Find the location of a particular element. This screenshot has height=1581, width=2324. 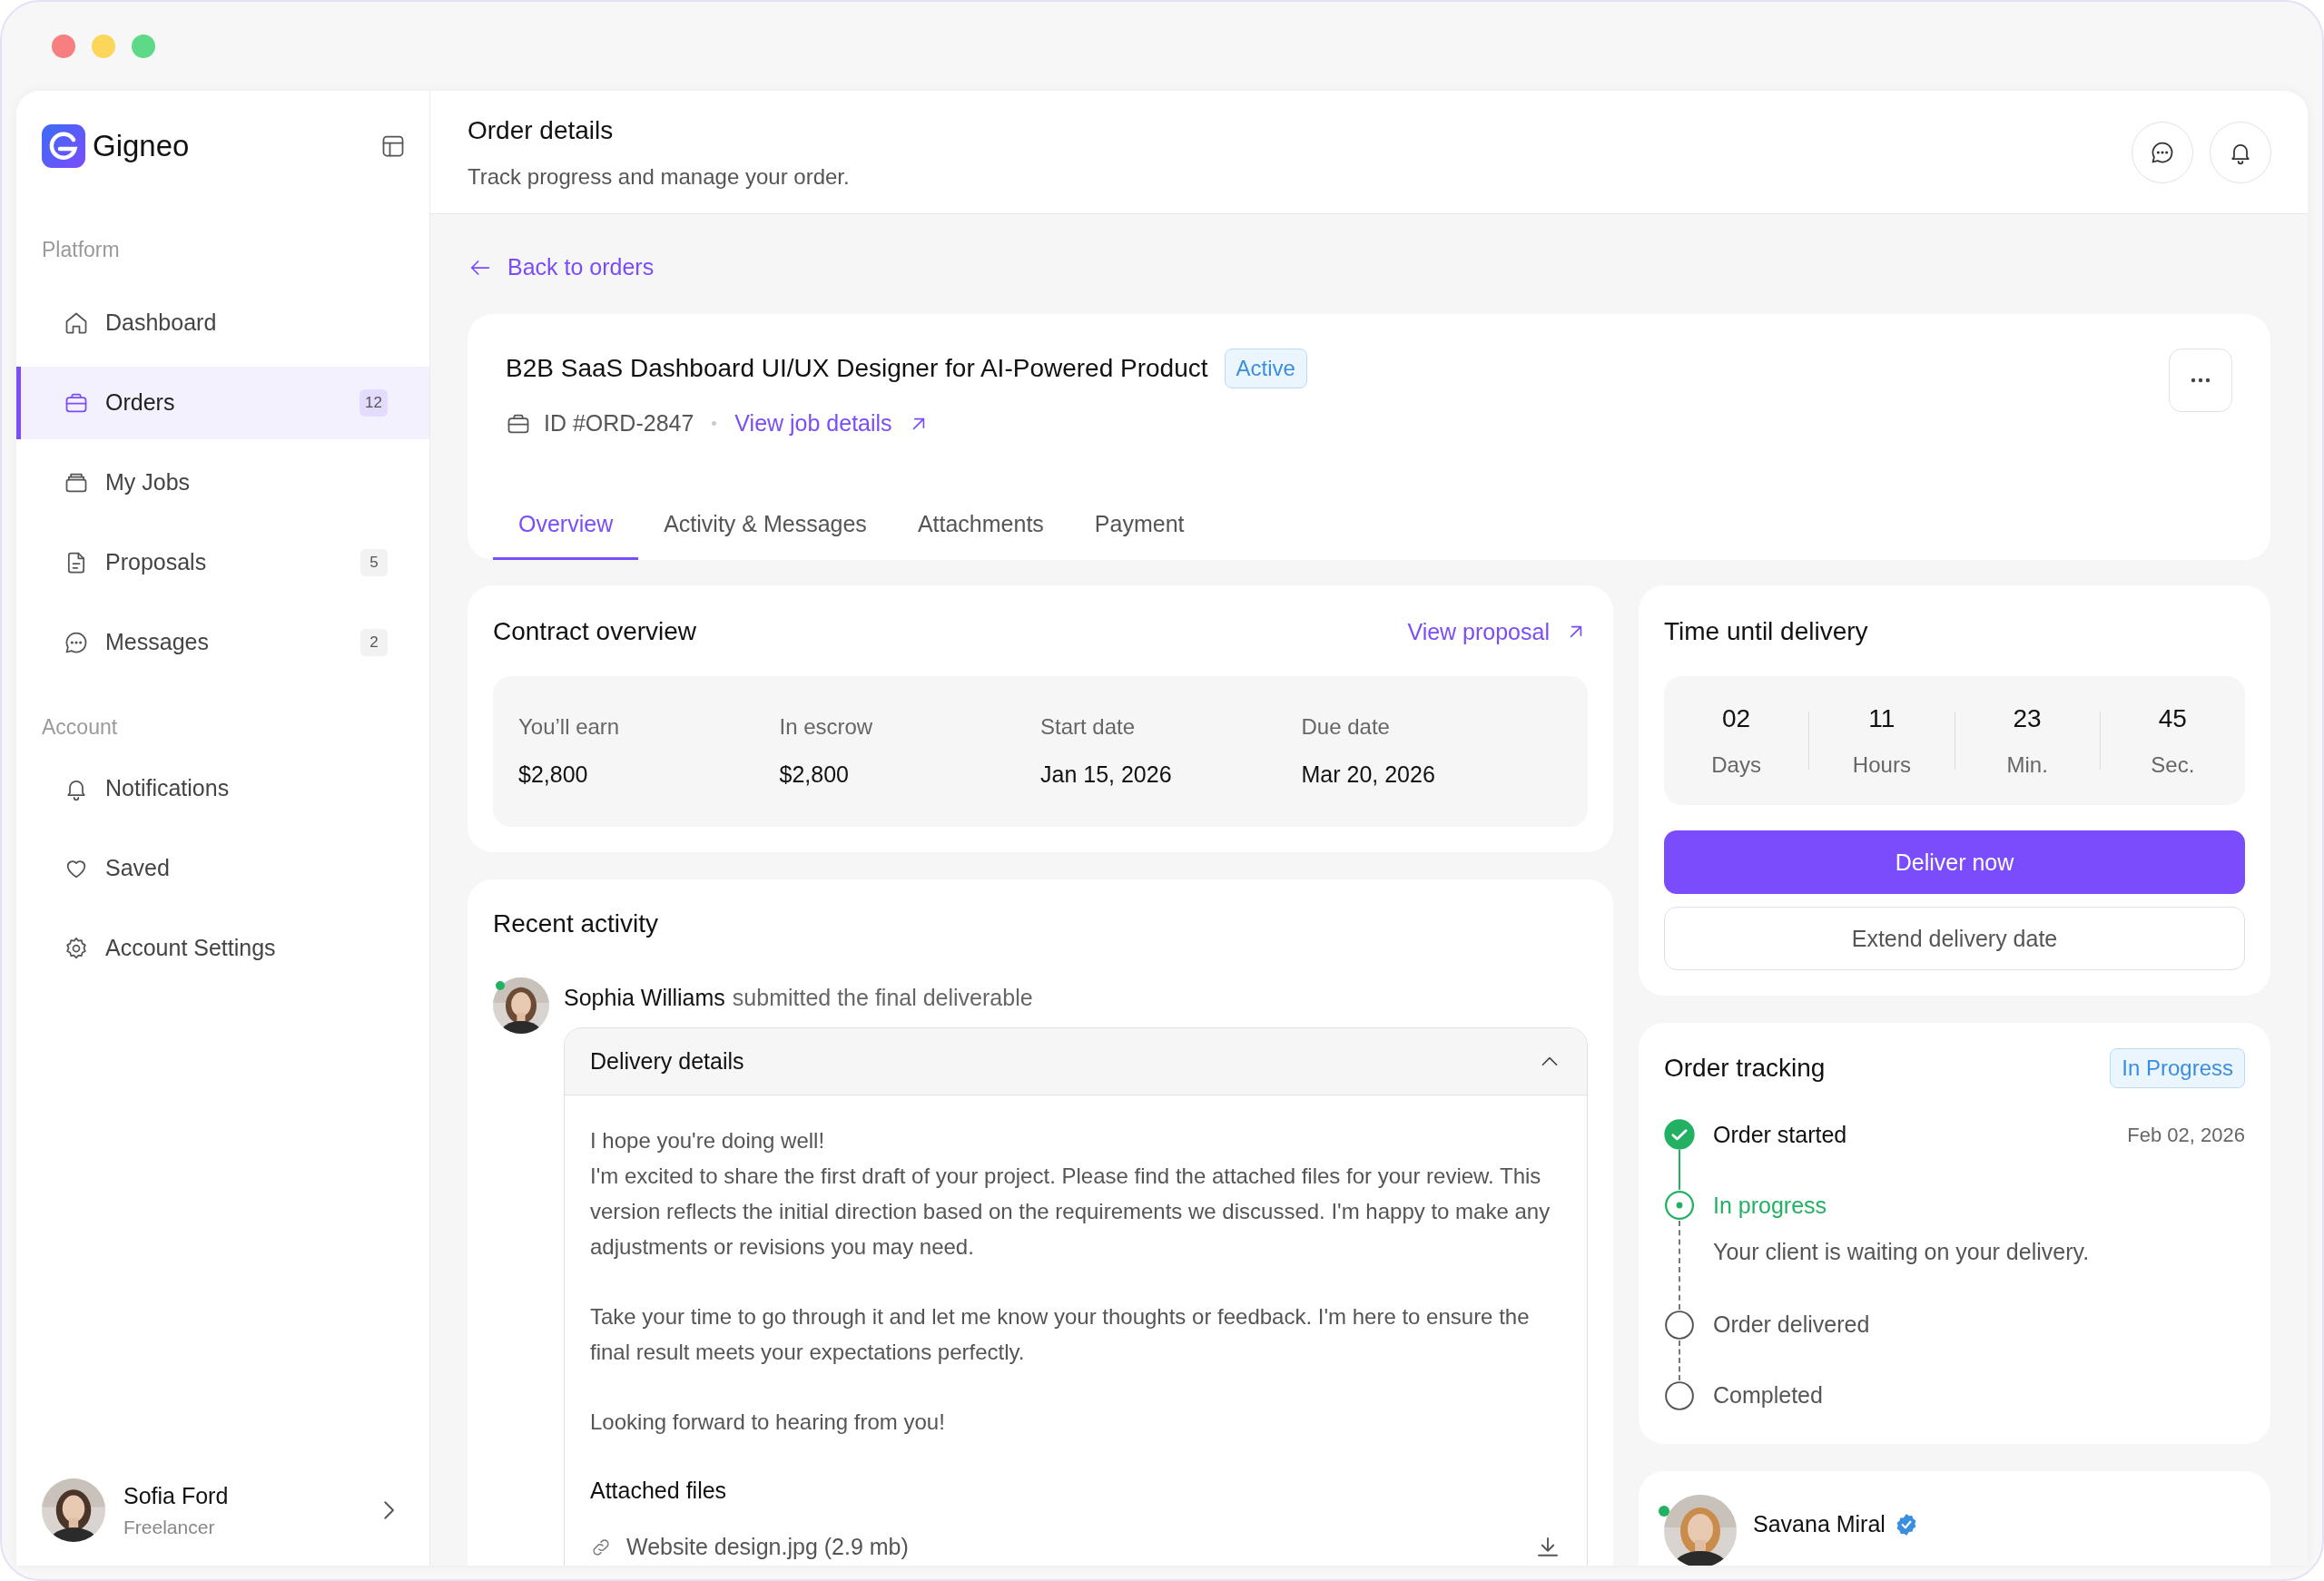

status-badge: In Progress is located at coordinates (2177, 1068).